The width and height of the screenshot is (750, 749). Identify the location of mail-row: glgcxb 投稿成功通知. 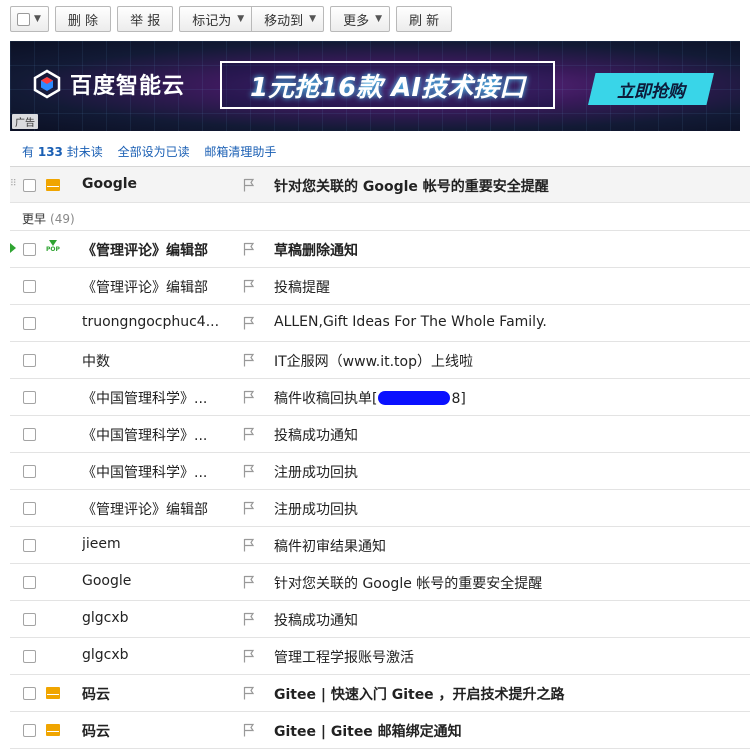
(380, 619).